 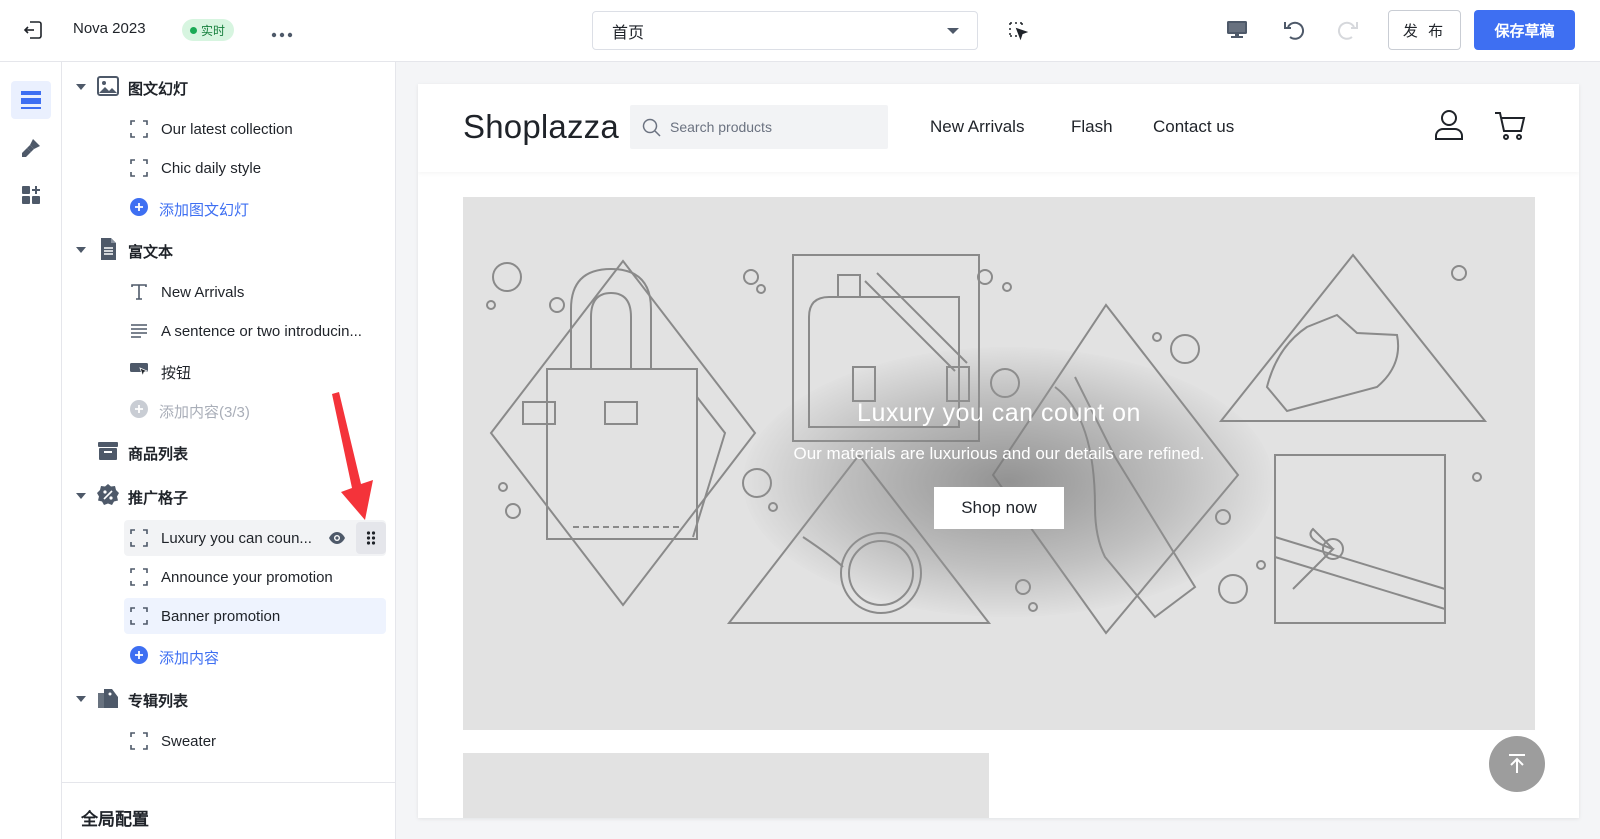 I want to click on top-bar: Nova 2023 实时 首页 发 布 保存草稿, so click(x=800, y=31).